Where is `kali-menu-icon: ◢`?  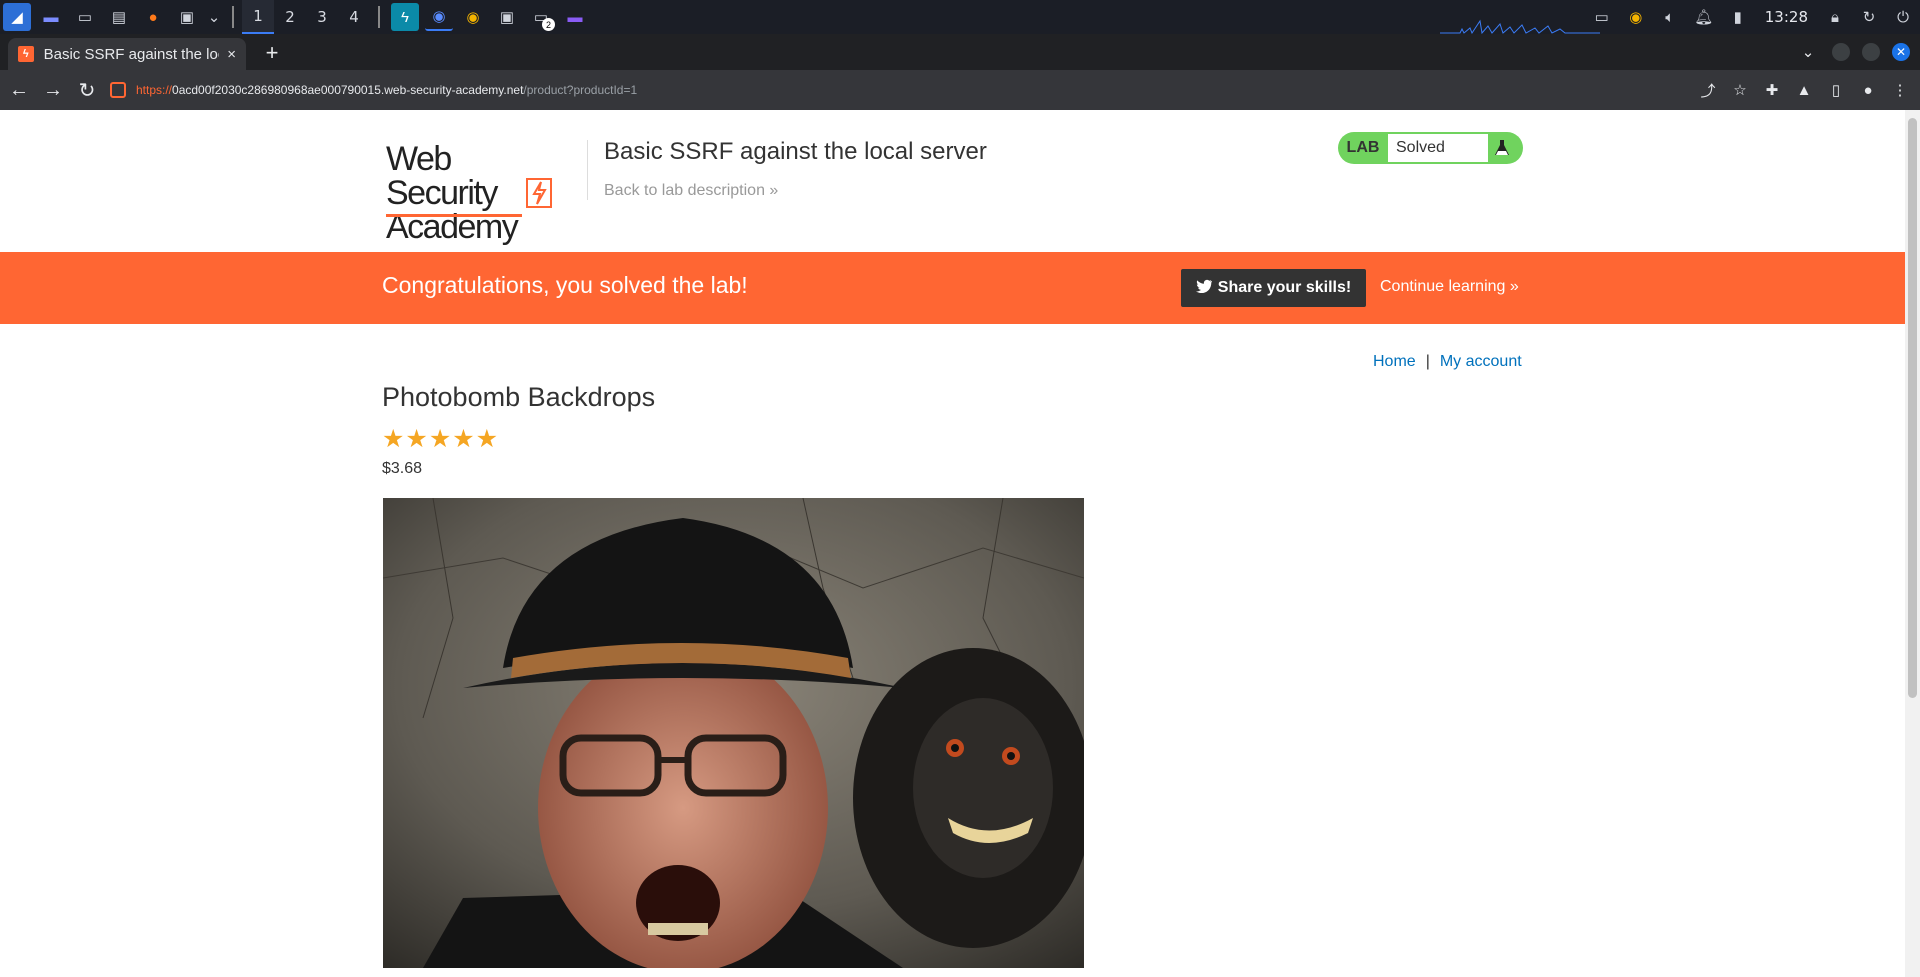
kali-menu-icon: ◢ is located at coordinates (17, 17).